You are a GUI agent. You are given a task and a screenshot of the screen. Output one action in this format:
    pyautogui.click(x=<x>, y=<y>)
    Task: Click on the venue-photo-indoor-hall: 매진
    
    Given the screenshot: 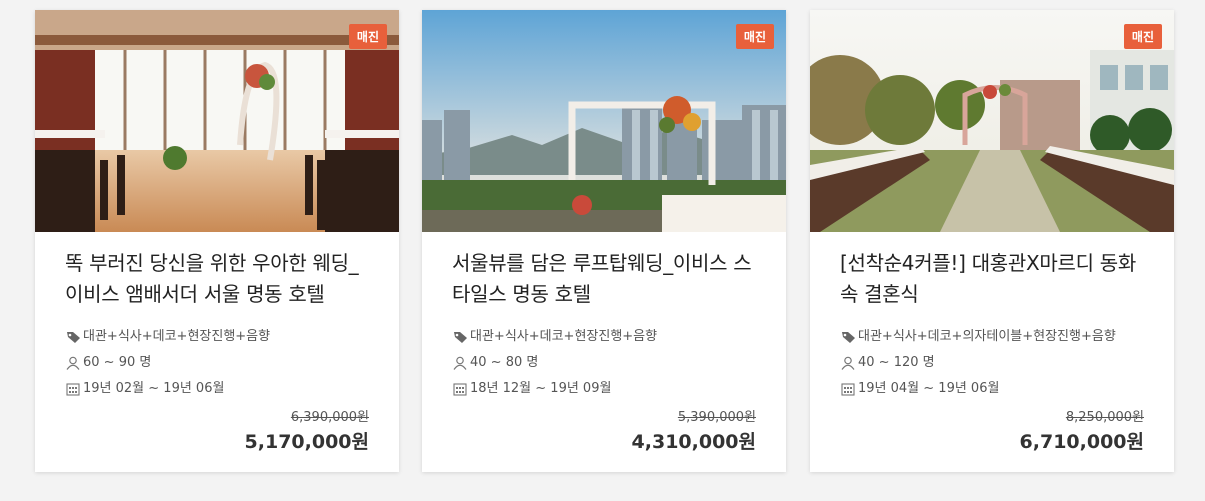 What is the action you would take?
    pyautogui.click(x=217, y=121)
    